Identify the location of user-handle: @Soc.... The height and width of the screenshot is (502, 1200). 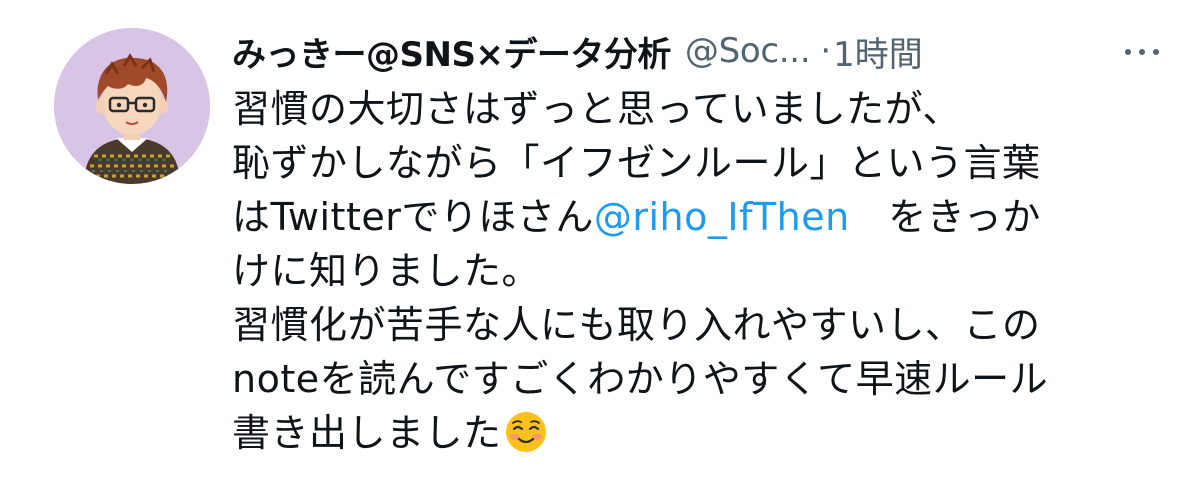
(748, 51).